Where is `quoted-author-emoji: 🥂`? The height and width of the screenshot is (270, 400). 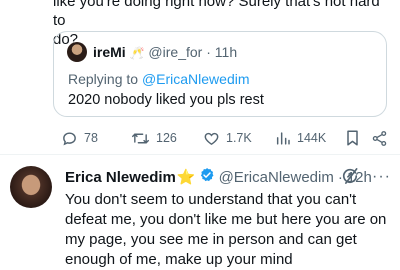
quoted-author-emoji: 🥂 is located at coordinates (137, 53).